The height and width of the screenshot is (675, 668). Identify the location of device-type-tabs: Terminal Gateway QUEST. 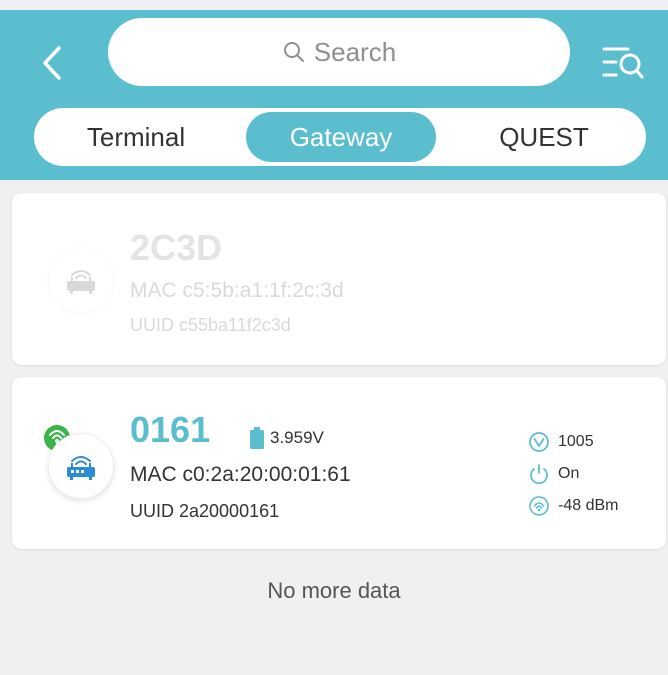
(340, 137).